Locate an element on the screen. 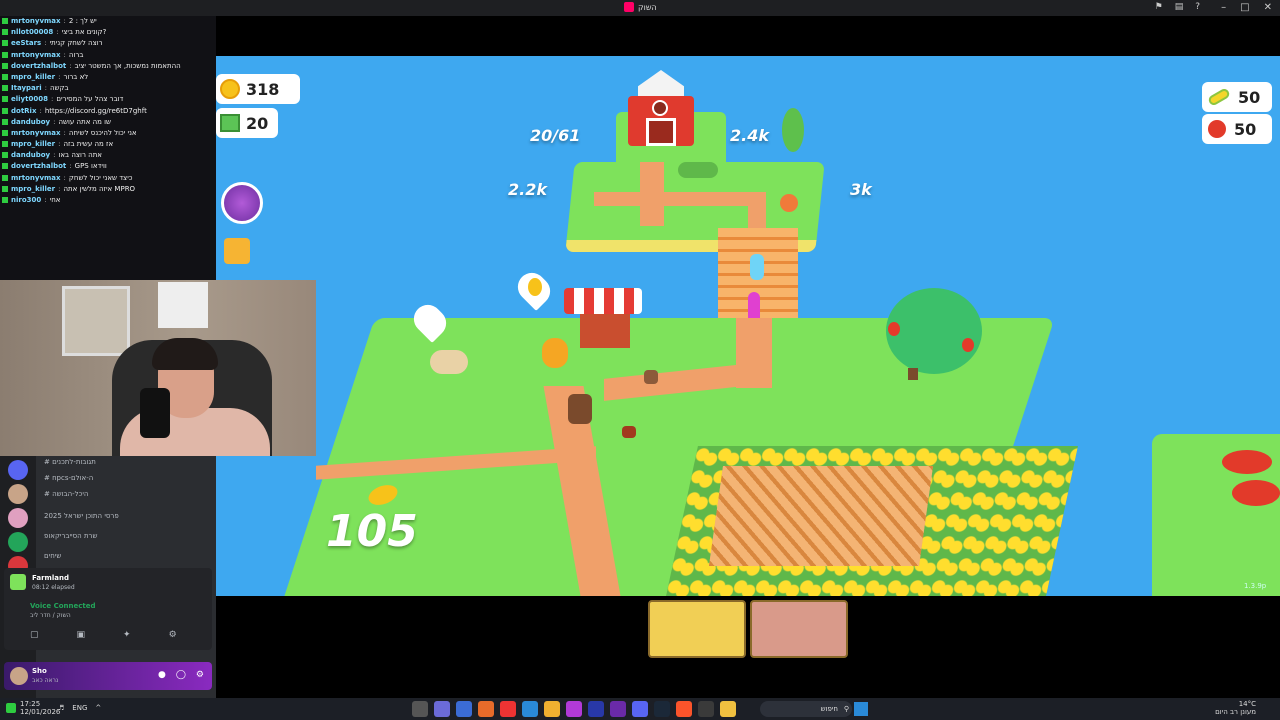  chat-username: nllot00008 is located at coordinates (32, 32).